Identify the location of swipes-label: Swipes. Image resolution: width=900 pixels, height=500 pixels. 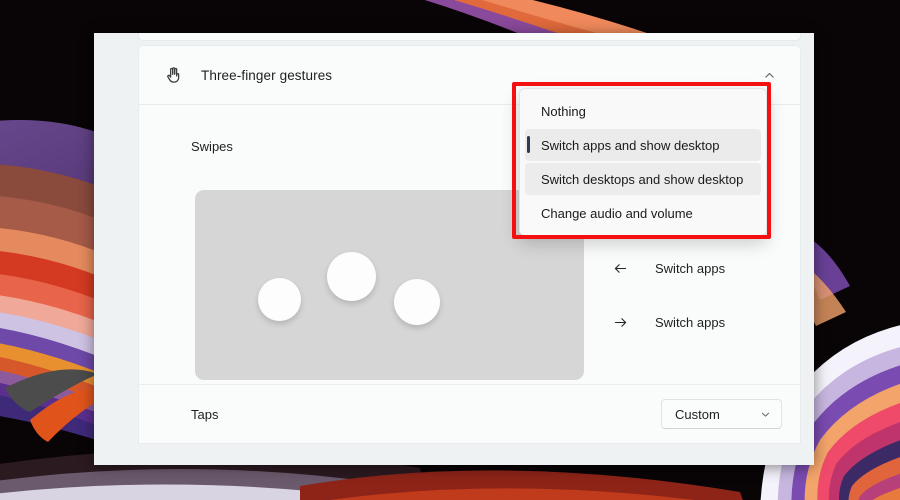
(212, 146).